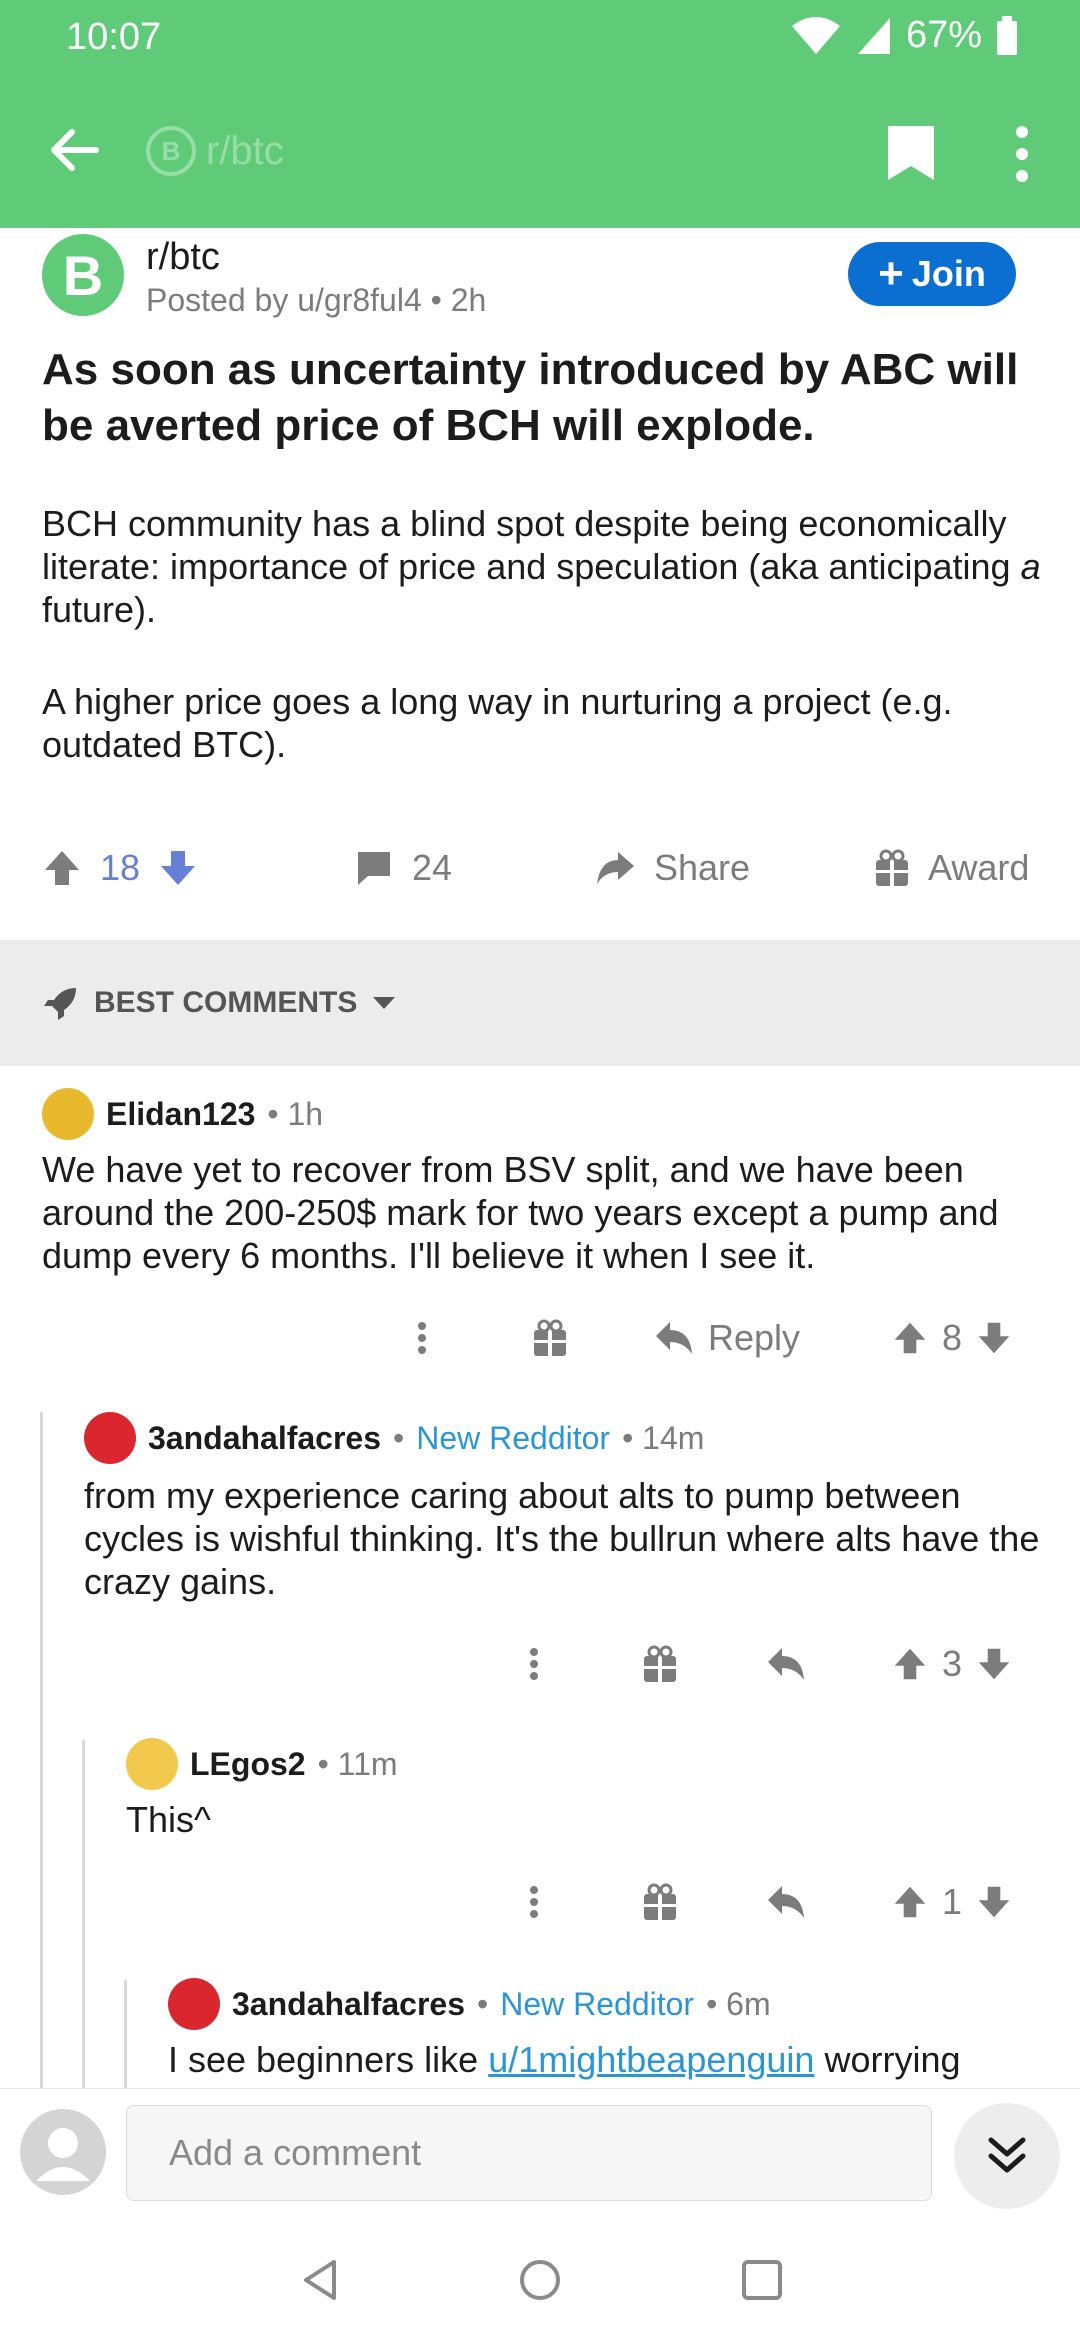  I want to click on share-button: Share, so click(672, 868).